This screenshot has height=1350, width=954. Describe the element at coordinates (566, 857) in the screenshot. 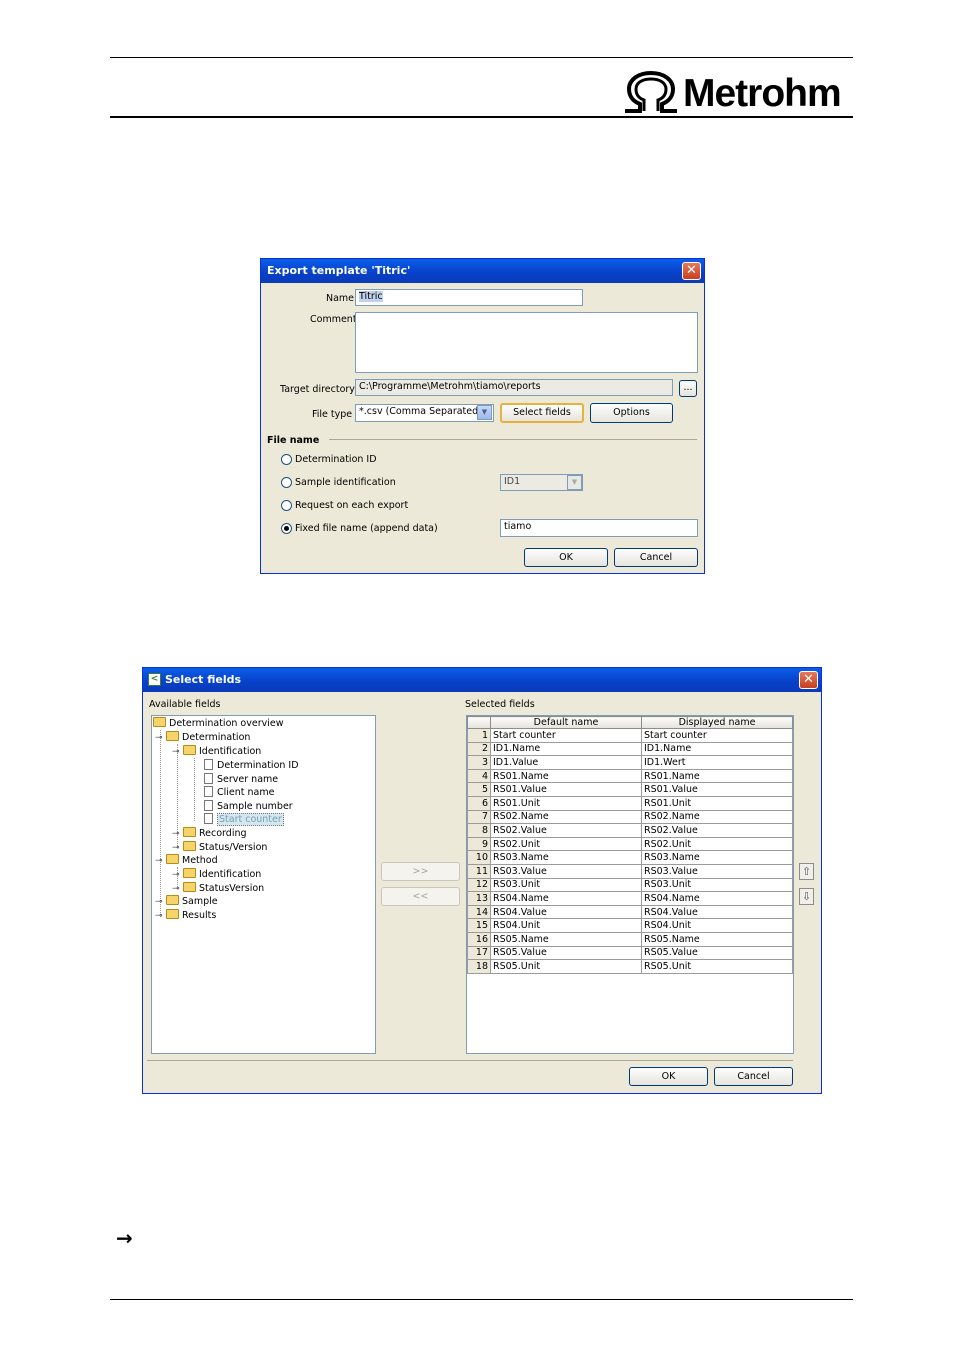

I see `default-name-cell: RS03.Name` at that location.